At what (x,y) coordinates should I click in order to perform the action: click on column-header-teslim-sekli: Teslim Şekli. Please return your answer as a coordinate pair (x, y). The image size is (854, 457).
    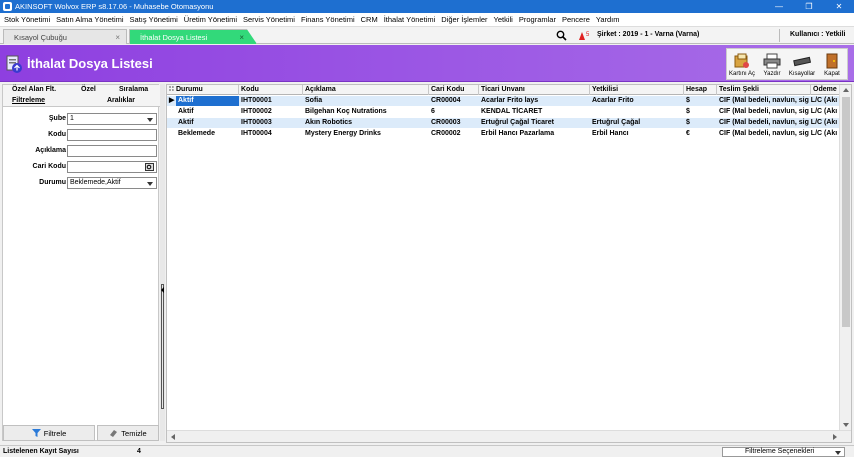
    Looking at the image, I should click on (764, 90).